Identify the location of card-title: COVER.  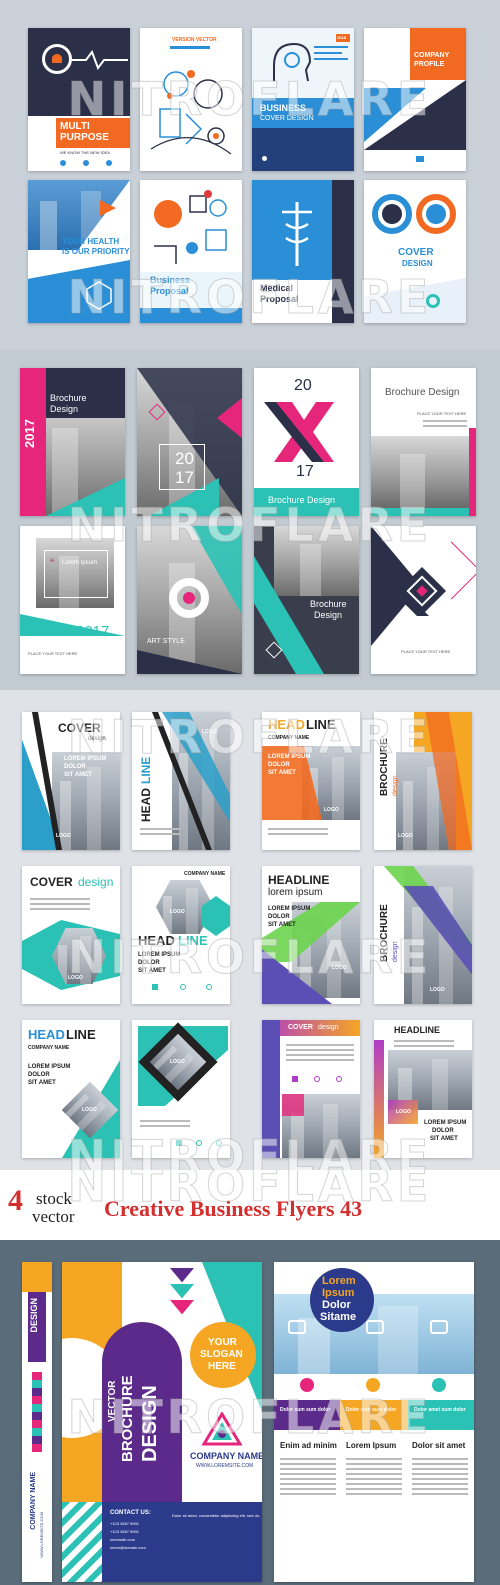
(416, 252).